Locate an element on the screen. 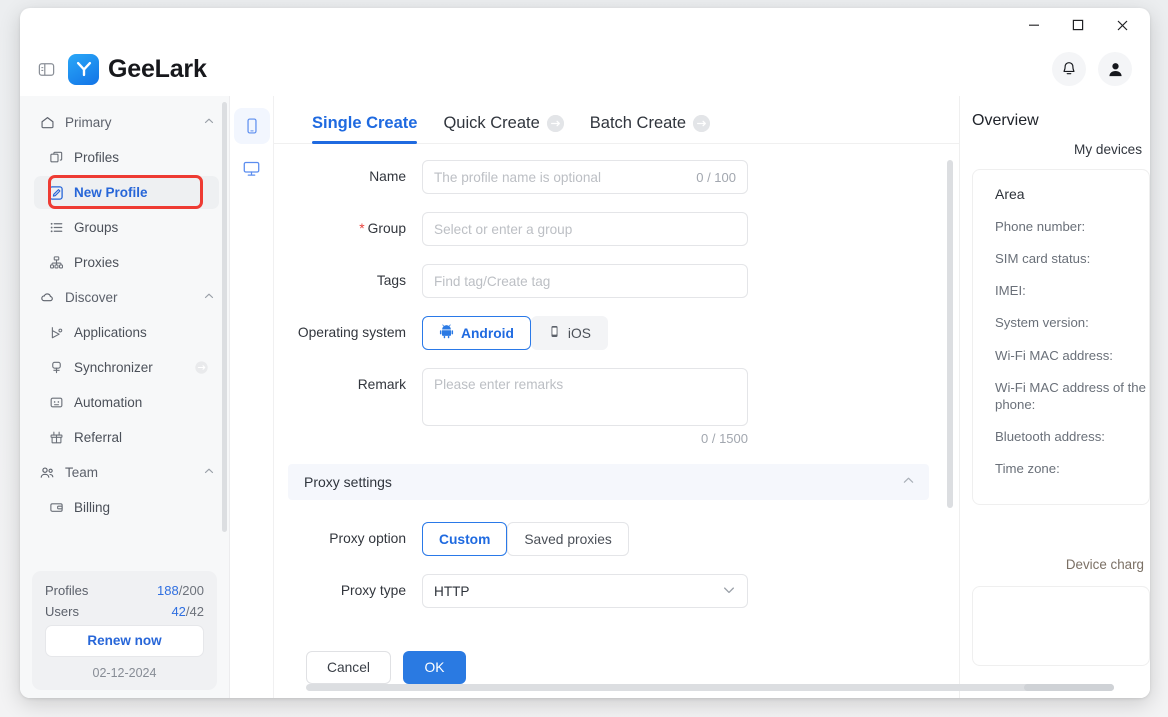  overview-subtitle: My devices is located at coordinates (1108, 149).